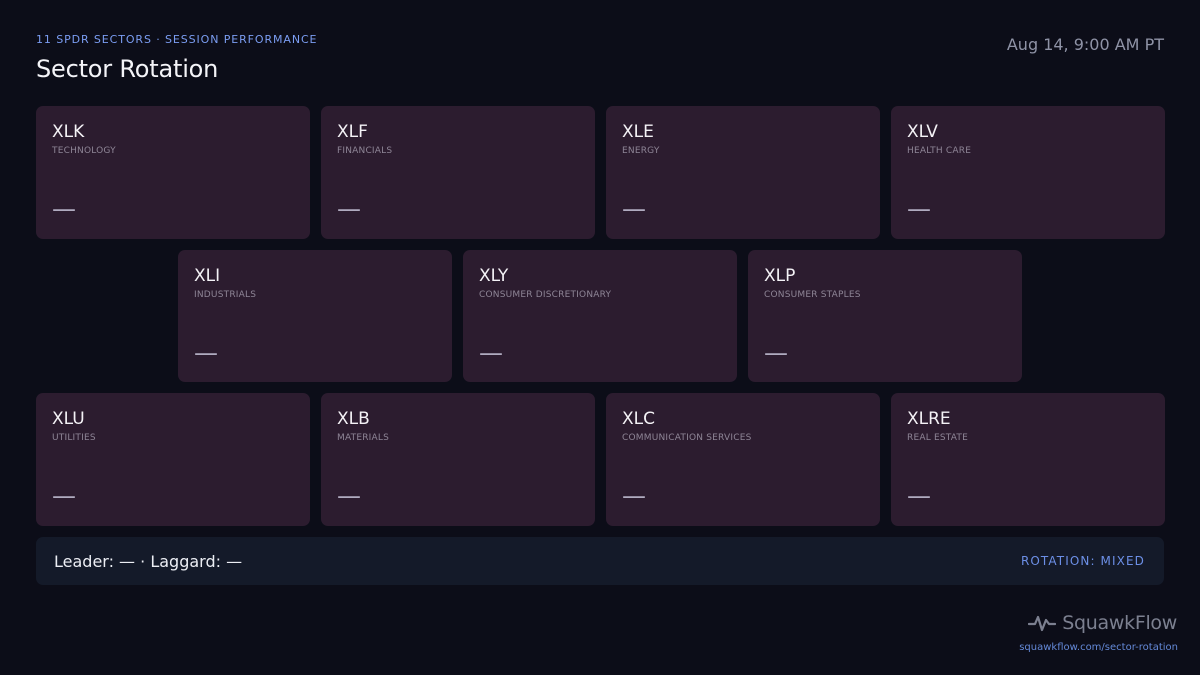  Describe the element at coordinates (315, 316) in the screenshot. I see `sector-tile-xli: XLI INDUSTRIALS —` at that location.